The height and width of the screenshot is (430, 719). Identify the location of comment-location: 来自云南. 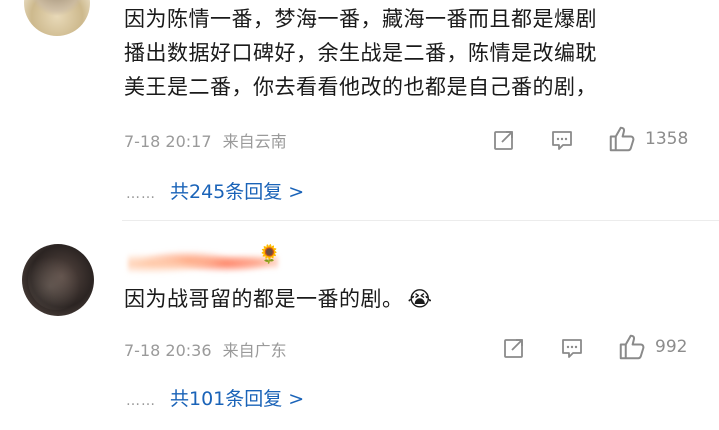
(254, 141).